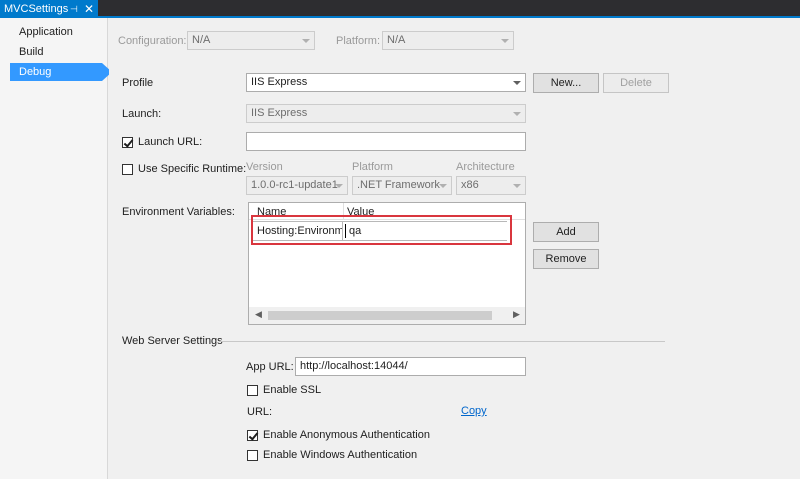  I want to click on platform-label: Platform:, so click(358, 41).